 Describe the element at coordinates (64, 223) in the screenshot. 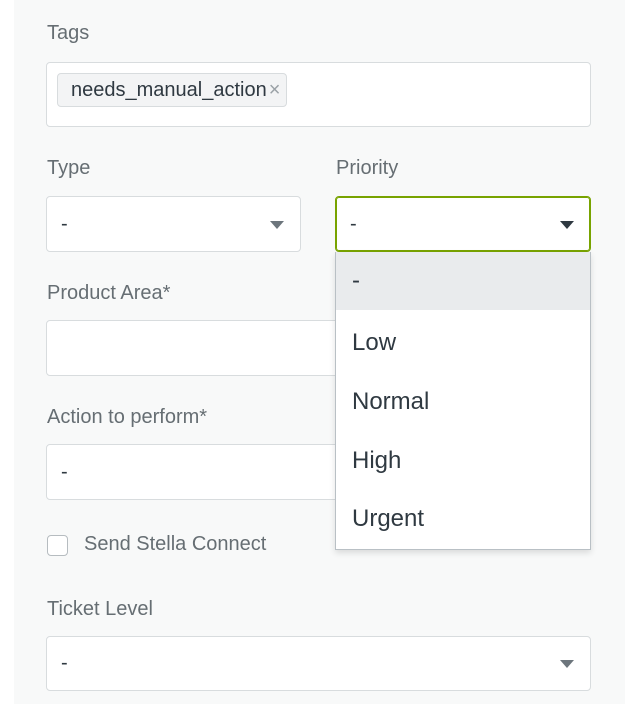

I see `type-select-value: -` at that location.